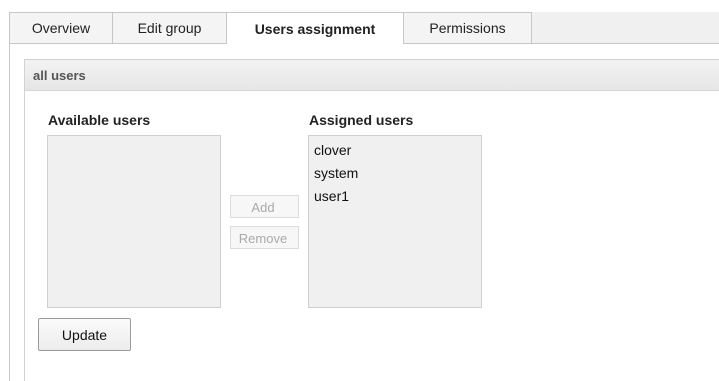 Image resolution: width=719 pixels, height=381 pixels. What do you see at coordinates (264, 237) in the screenshot?
I see `remove-button: Remove` at bounding box center [264, 237].